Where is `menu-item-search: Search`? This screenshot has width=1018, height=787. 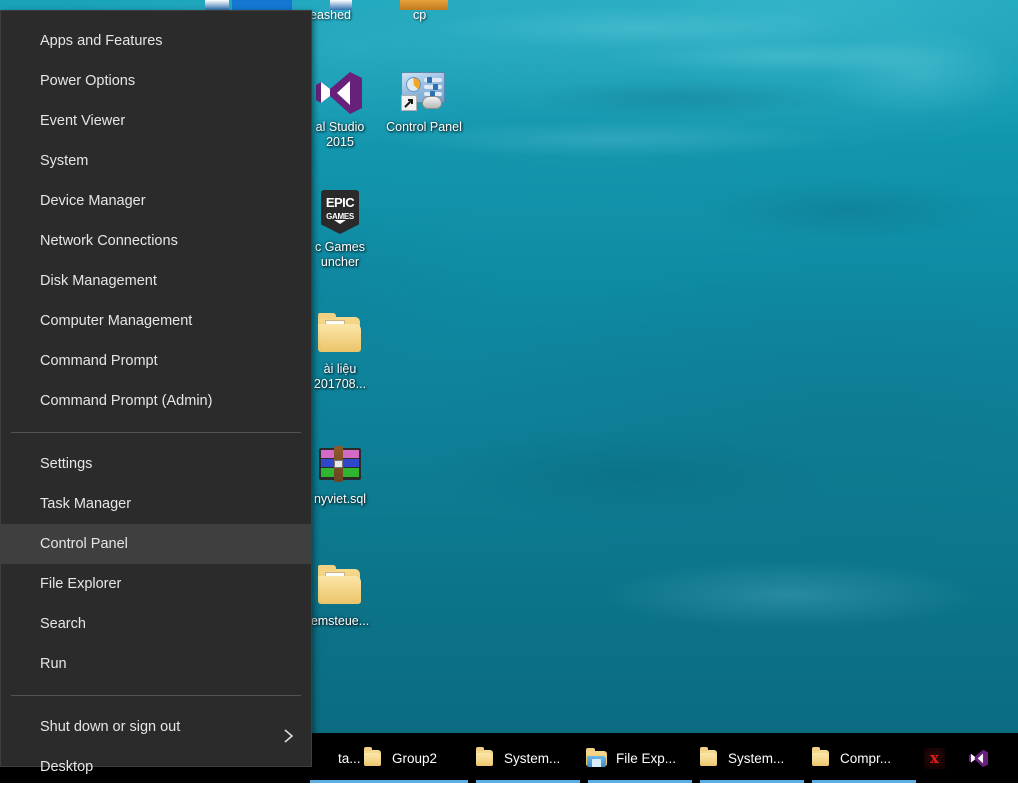
menu-item-search: Search is located at coordinates (156, 624).